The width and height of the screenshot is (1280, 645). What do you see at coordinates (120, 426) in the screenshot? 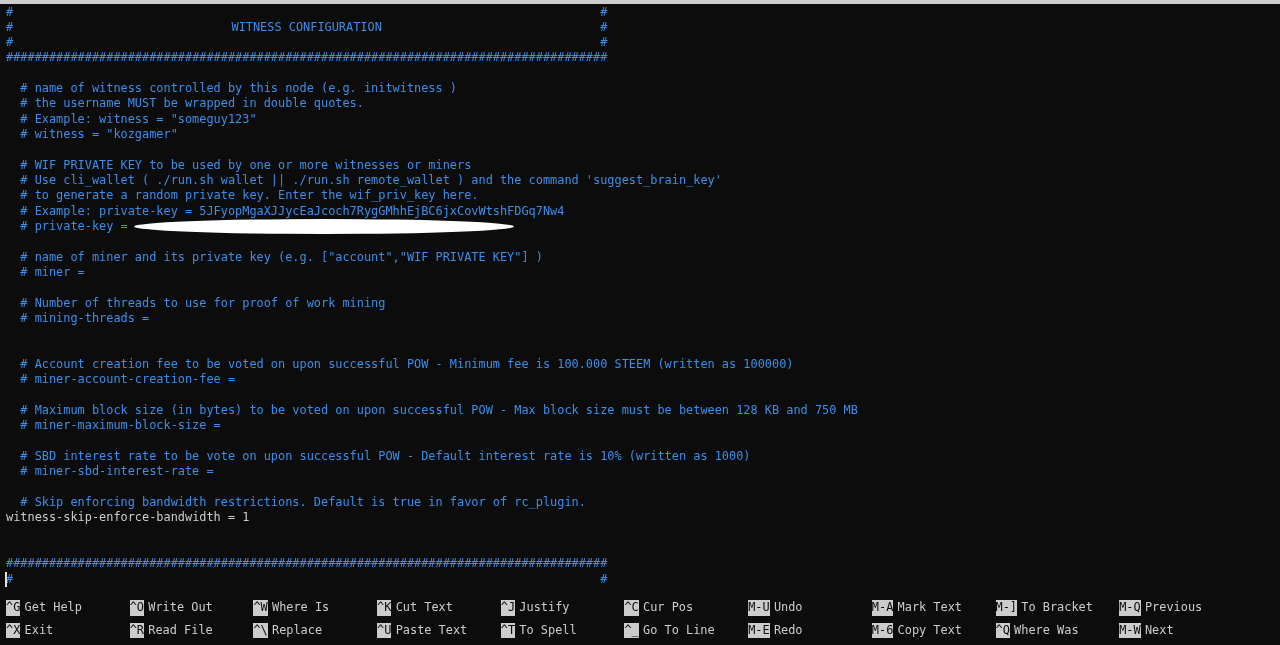
I see `comment-line: # miner-maximum-block-size =` at bounding box center [120, 426].